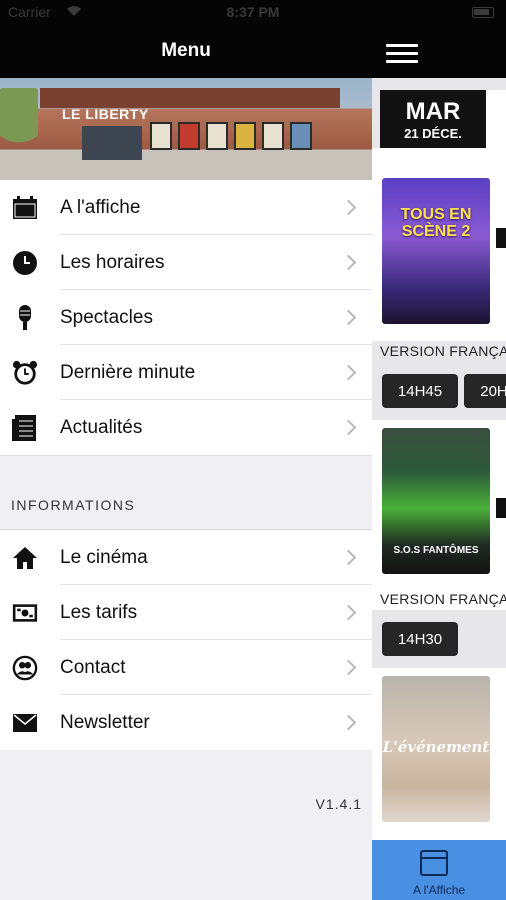 The width and height of the screenshot is (506, 900). I want to click on movie-poster: TOUS EN SCÈNE 2, so click(436, 251).